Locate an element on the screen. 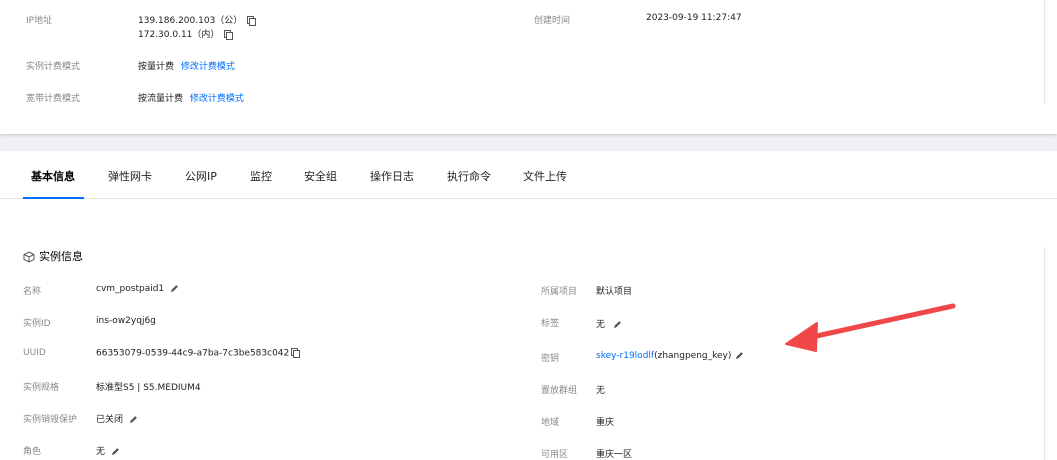 This screenshot has width=1057, height=460. instance-billing: 按量计费 修改计费模式 is located at coordinates (186, 65).